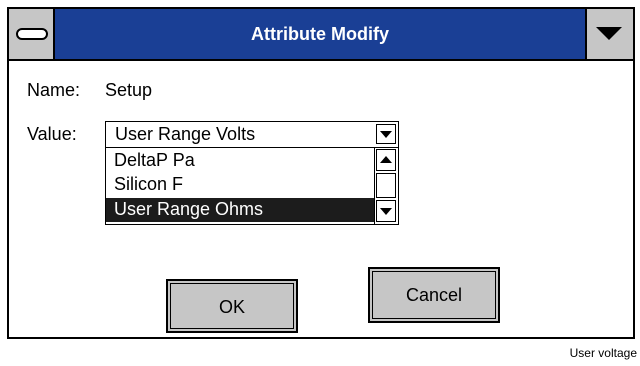  I want to click on value-label: Value:, so click(52, 134).